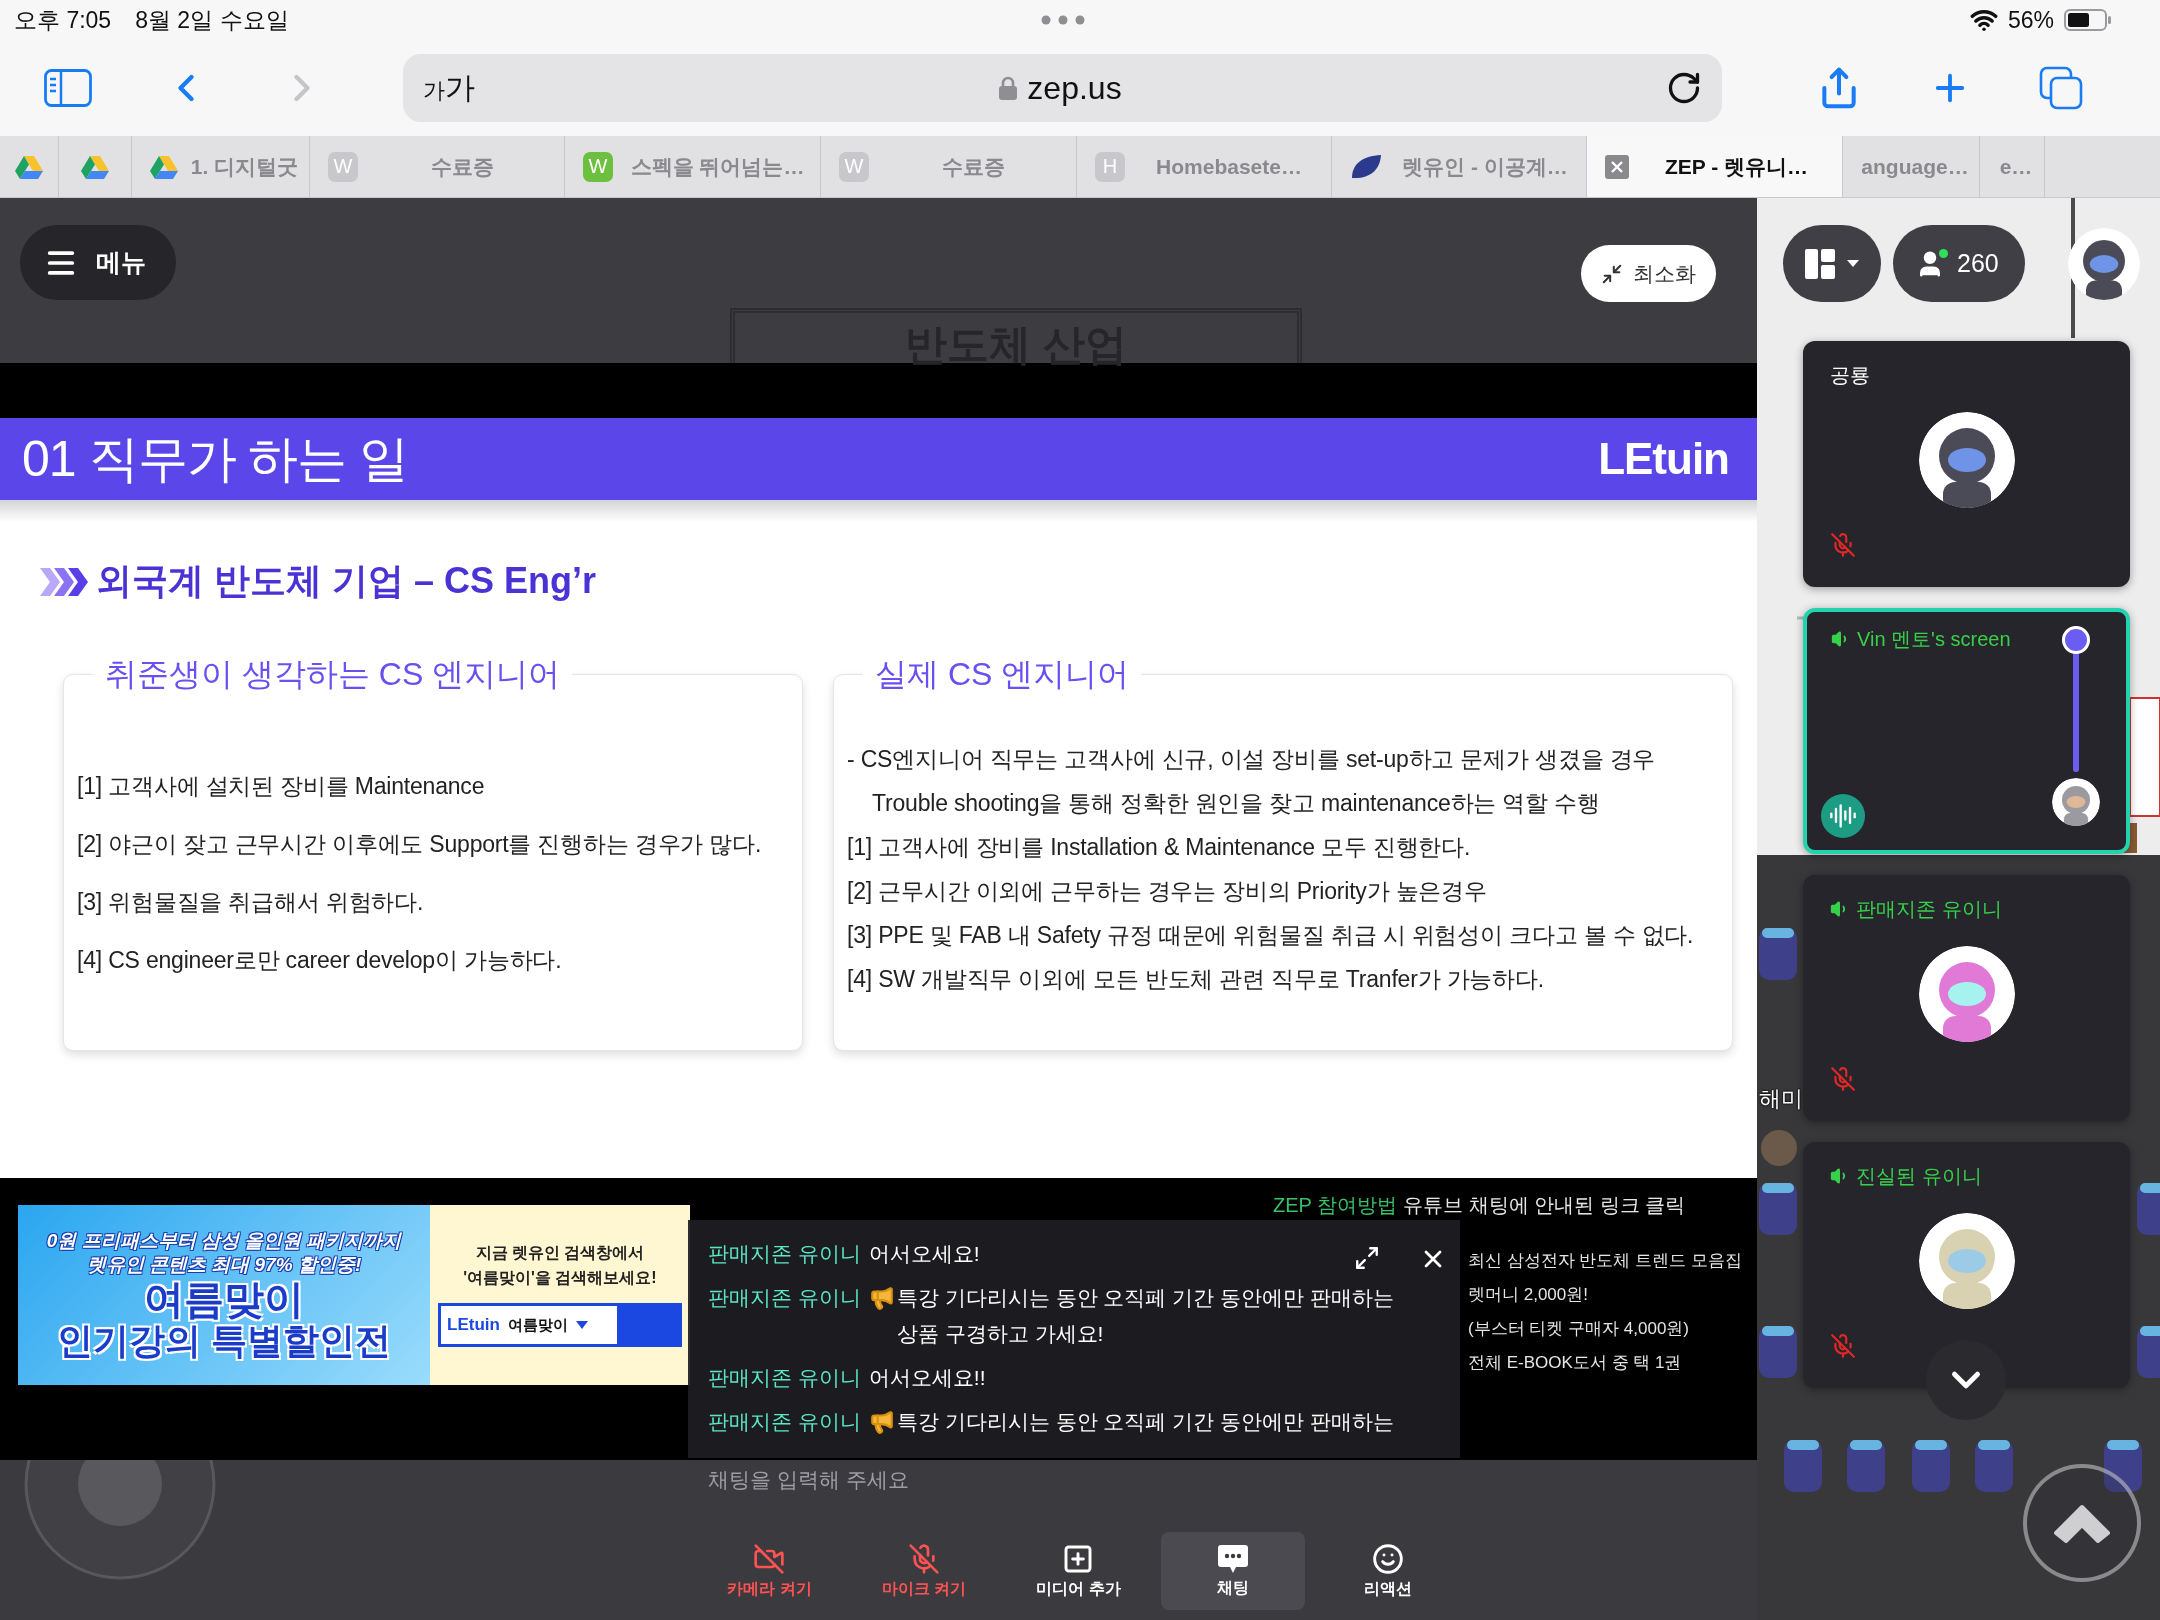  What do you see at coordinates (63, 20) in the screenshot?
I see `status-time: 오후 7:05` at bounding box center [63, 20].